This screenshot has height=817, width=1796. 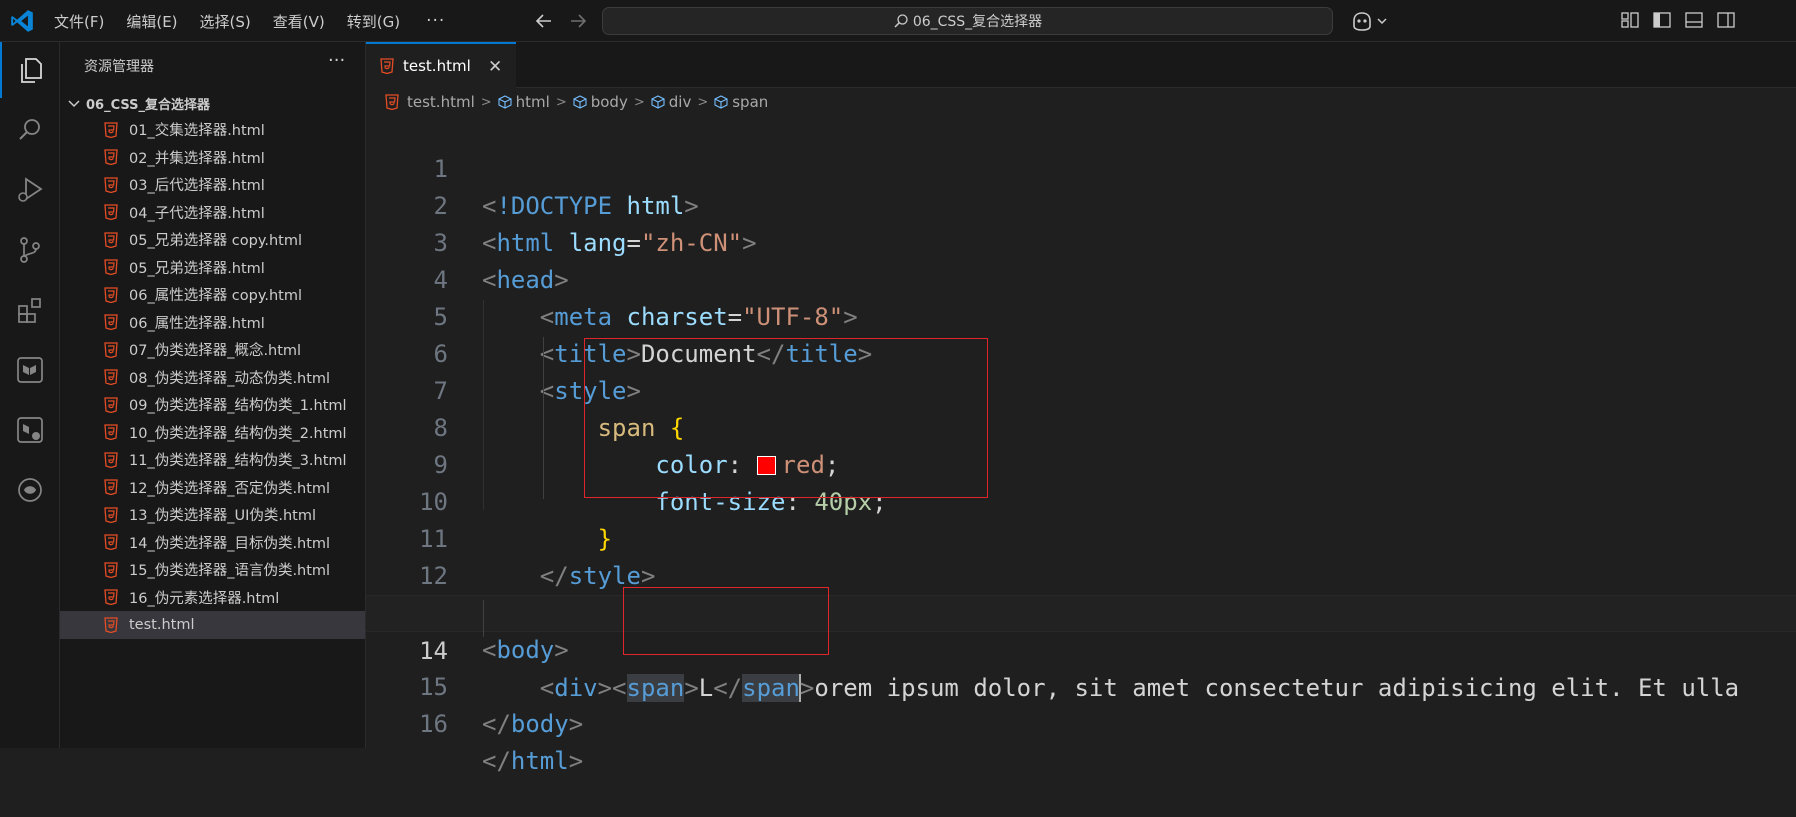 I want to click on activity-run-debug, so click(x=30, y=190).